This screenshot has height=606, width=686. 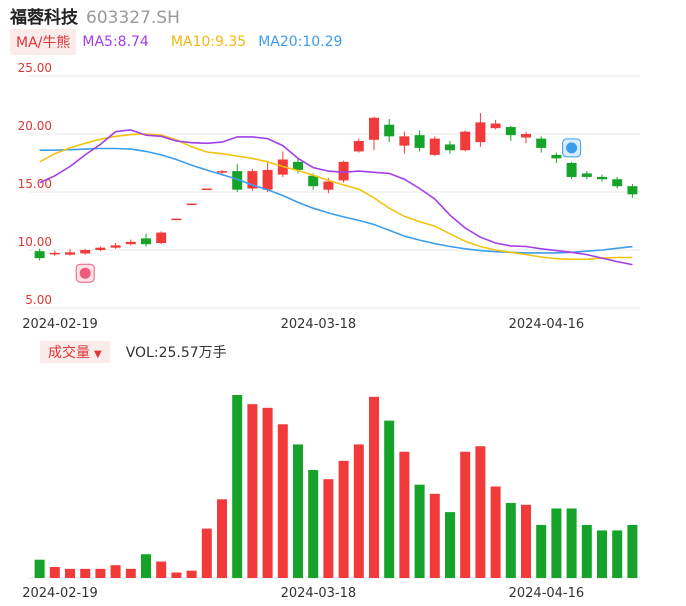 What do you see at coordinates (60, 593) in the screenshot?
I see `volume-x-tick-label: 2024-02-19` at bounding box center [60, 593].